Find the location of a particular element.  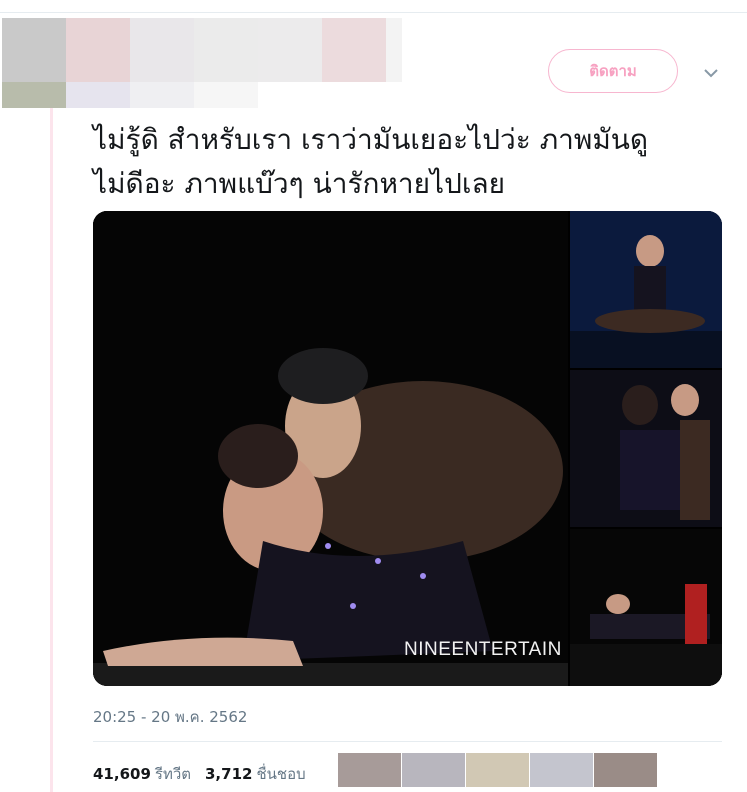

photo-4-image is located at coordinates (646, 607).